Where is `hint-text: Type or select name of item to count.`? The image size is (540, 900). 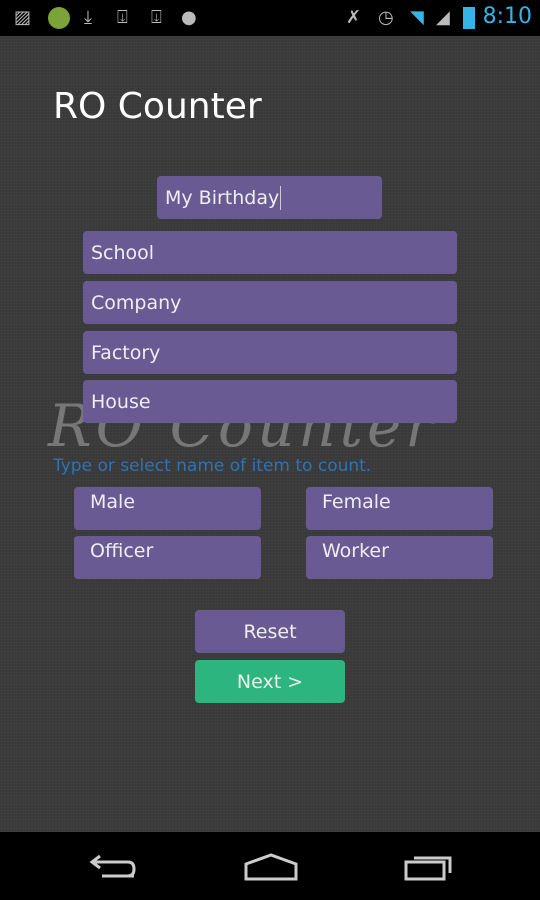
hint-text: Type or select name of item to count. is located at coordinates (212, 466).